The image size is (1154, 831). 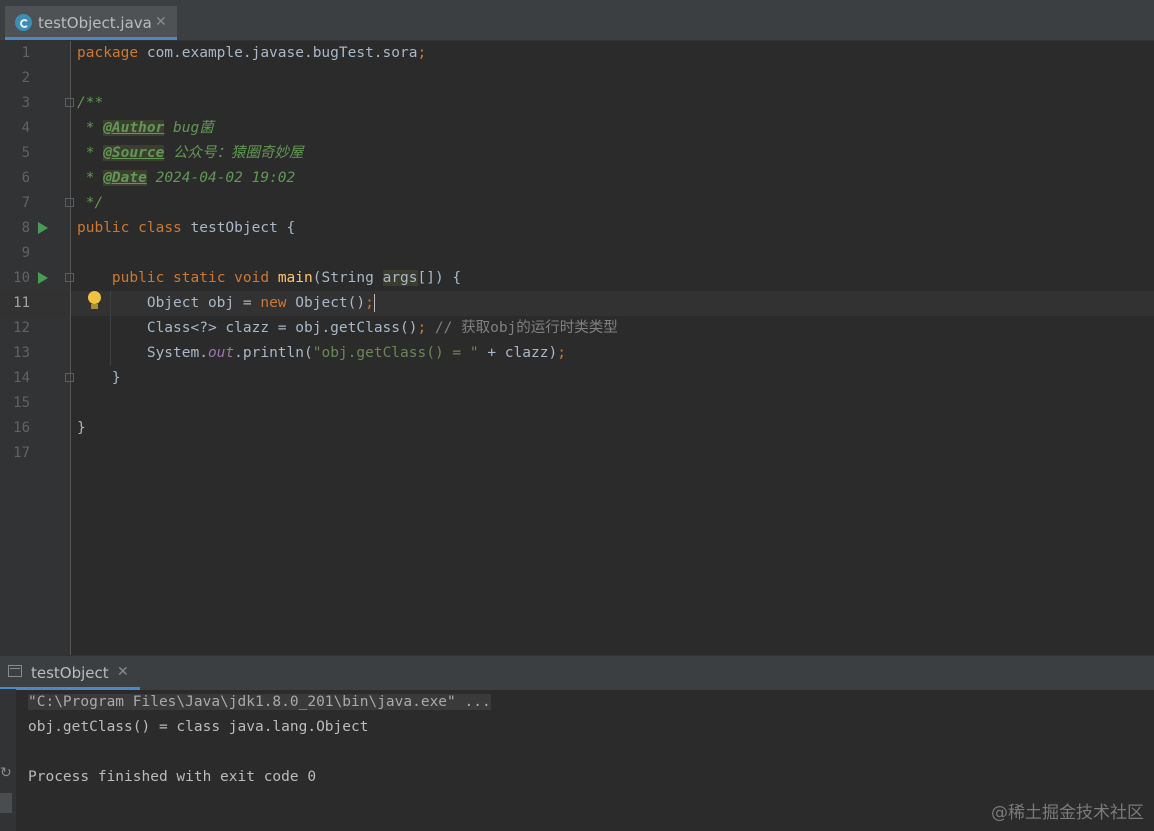 I want to click on code-line-1: package com.example.javase.bugTest.sora;, so click(x=251, y=53).